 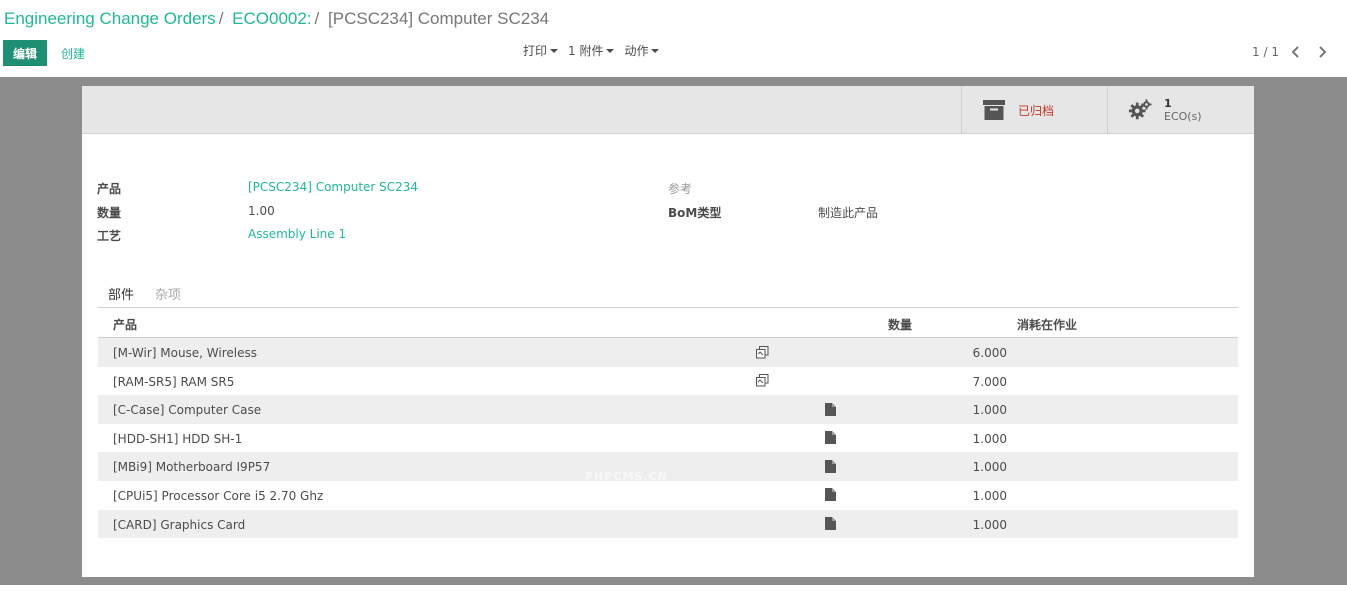 I want to click on quantity-label: 数量, so click(x=109, y=213).